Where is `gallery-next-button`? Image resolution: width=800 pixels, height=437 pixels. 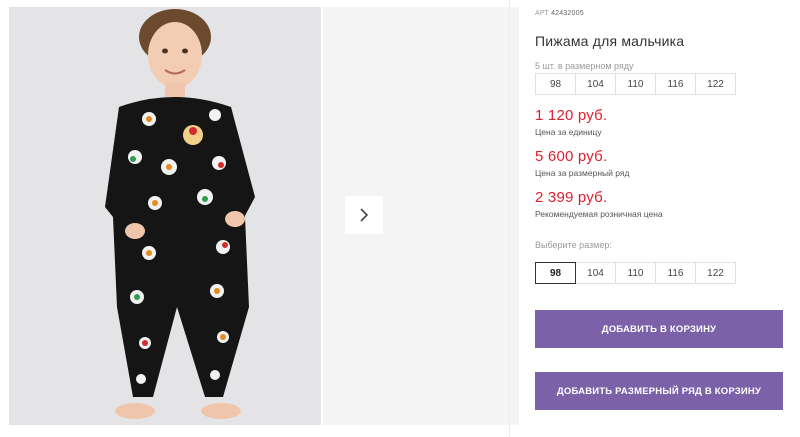 gallery-next-button is located at coordinates (364, 215).